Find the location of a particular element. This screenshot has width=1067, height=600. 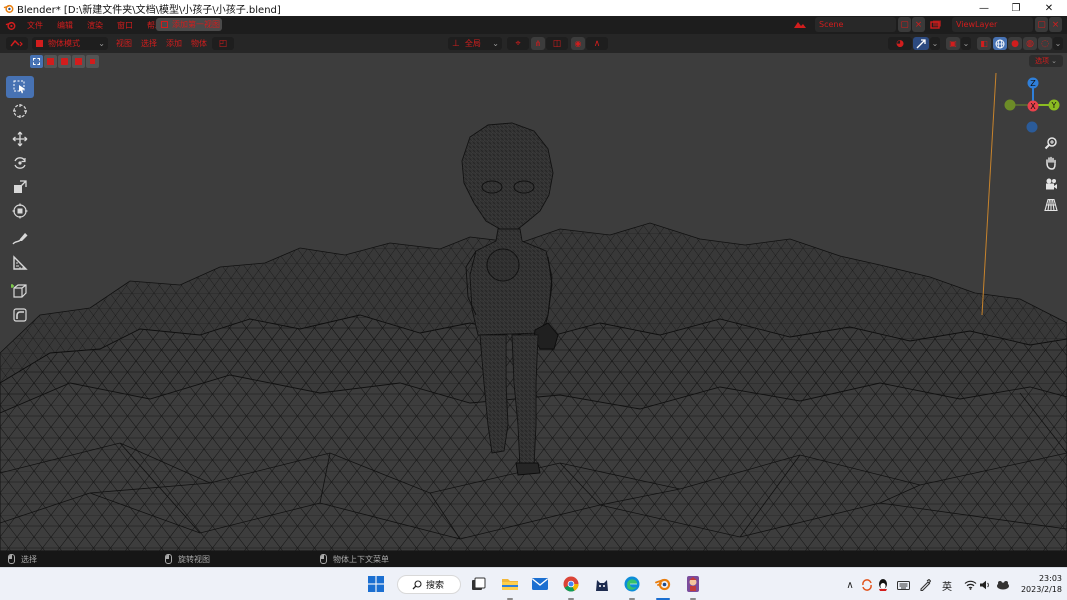

minimize-button: — is located at coordinates (984, 8).